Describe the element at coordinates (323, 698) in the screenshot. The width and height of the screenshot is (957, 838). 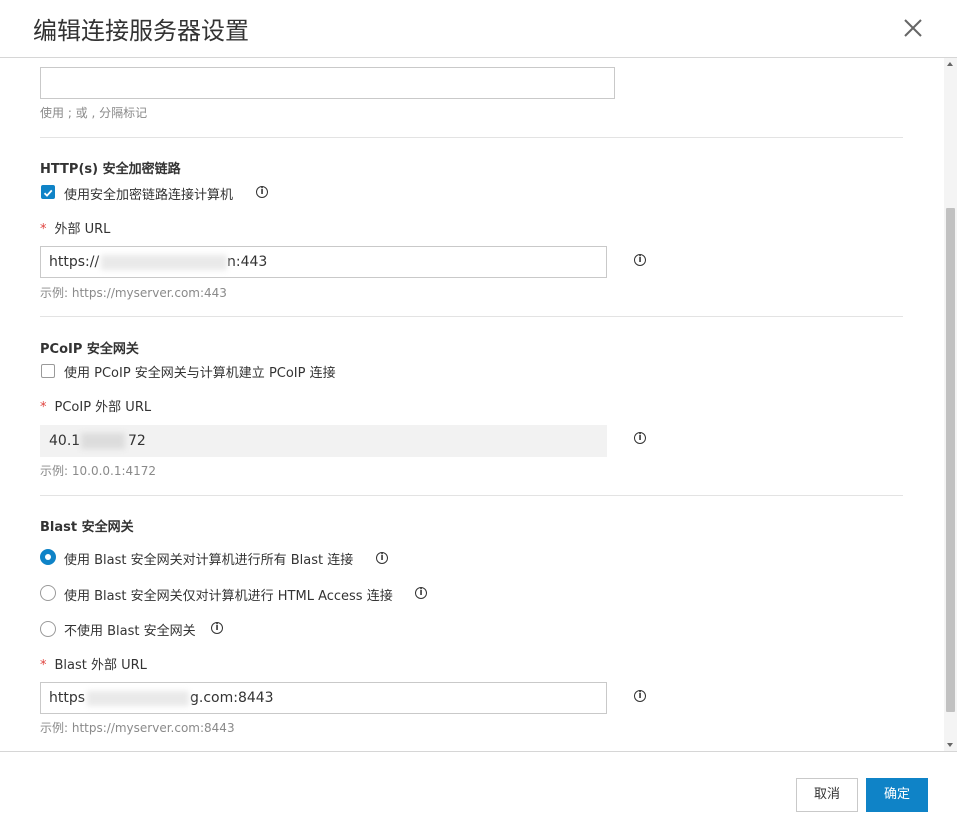
I see `blast-url-input: https g.com:8443` at that location.